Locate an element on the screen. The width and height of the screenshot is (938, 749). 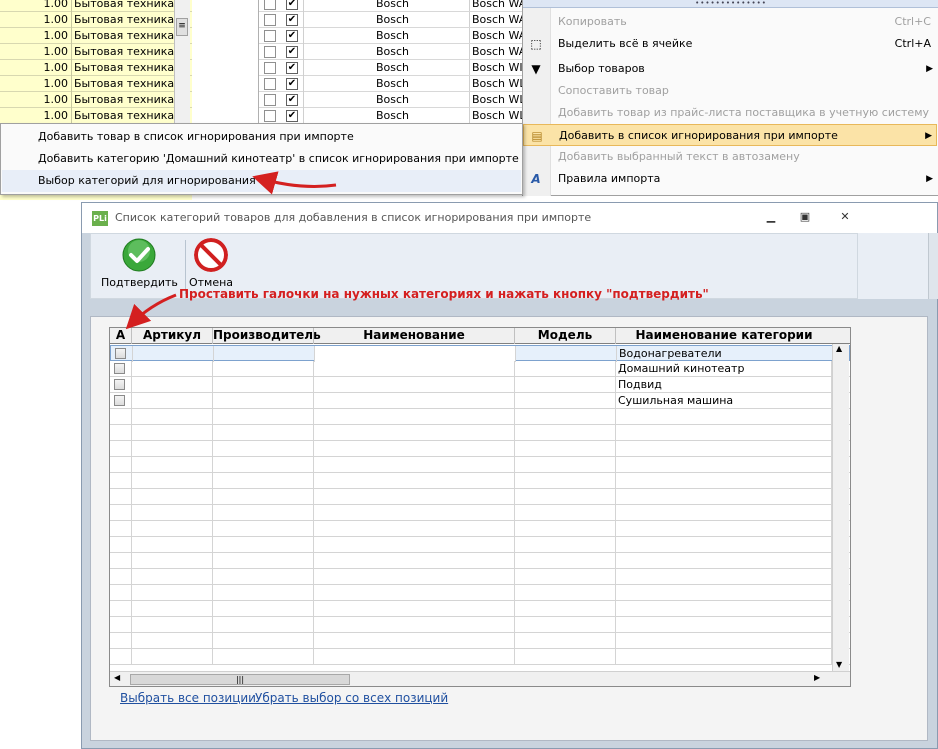
select-all-link: Выбрать все позиции is located at coordinates (188, 698).